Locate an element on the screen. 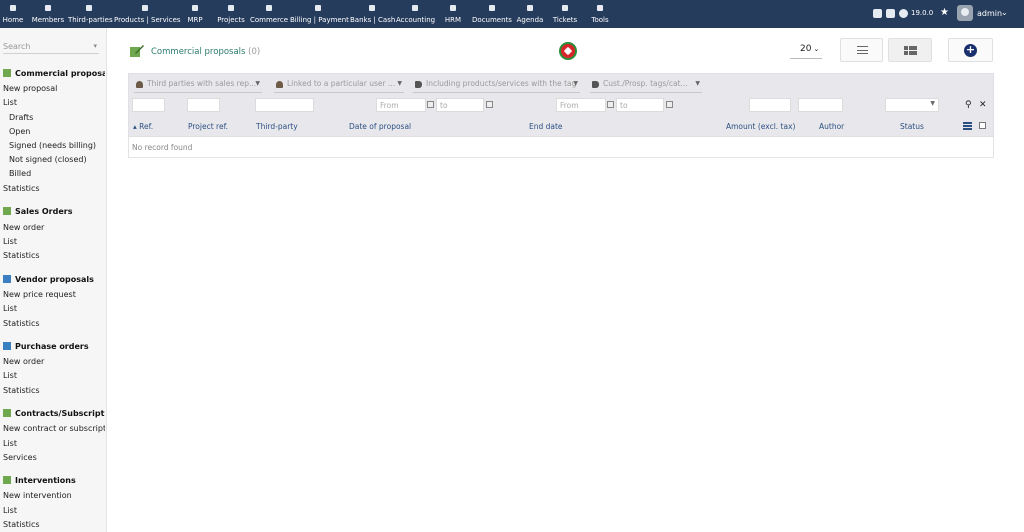  sidebar-list-proposals: List is located at coordinates (54, 102).